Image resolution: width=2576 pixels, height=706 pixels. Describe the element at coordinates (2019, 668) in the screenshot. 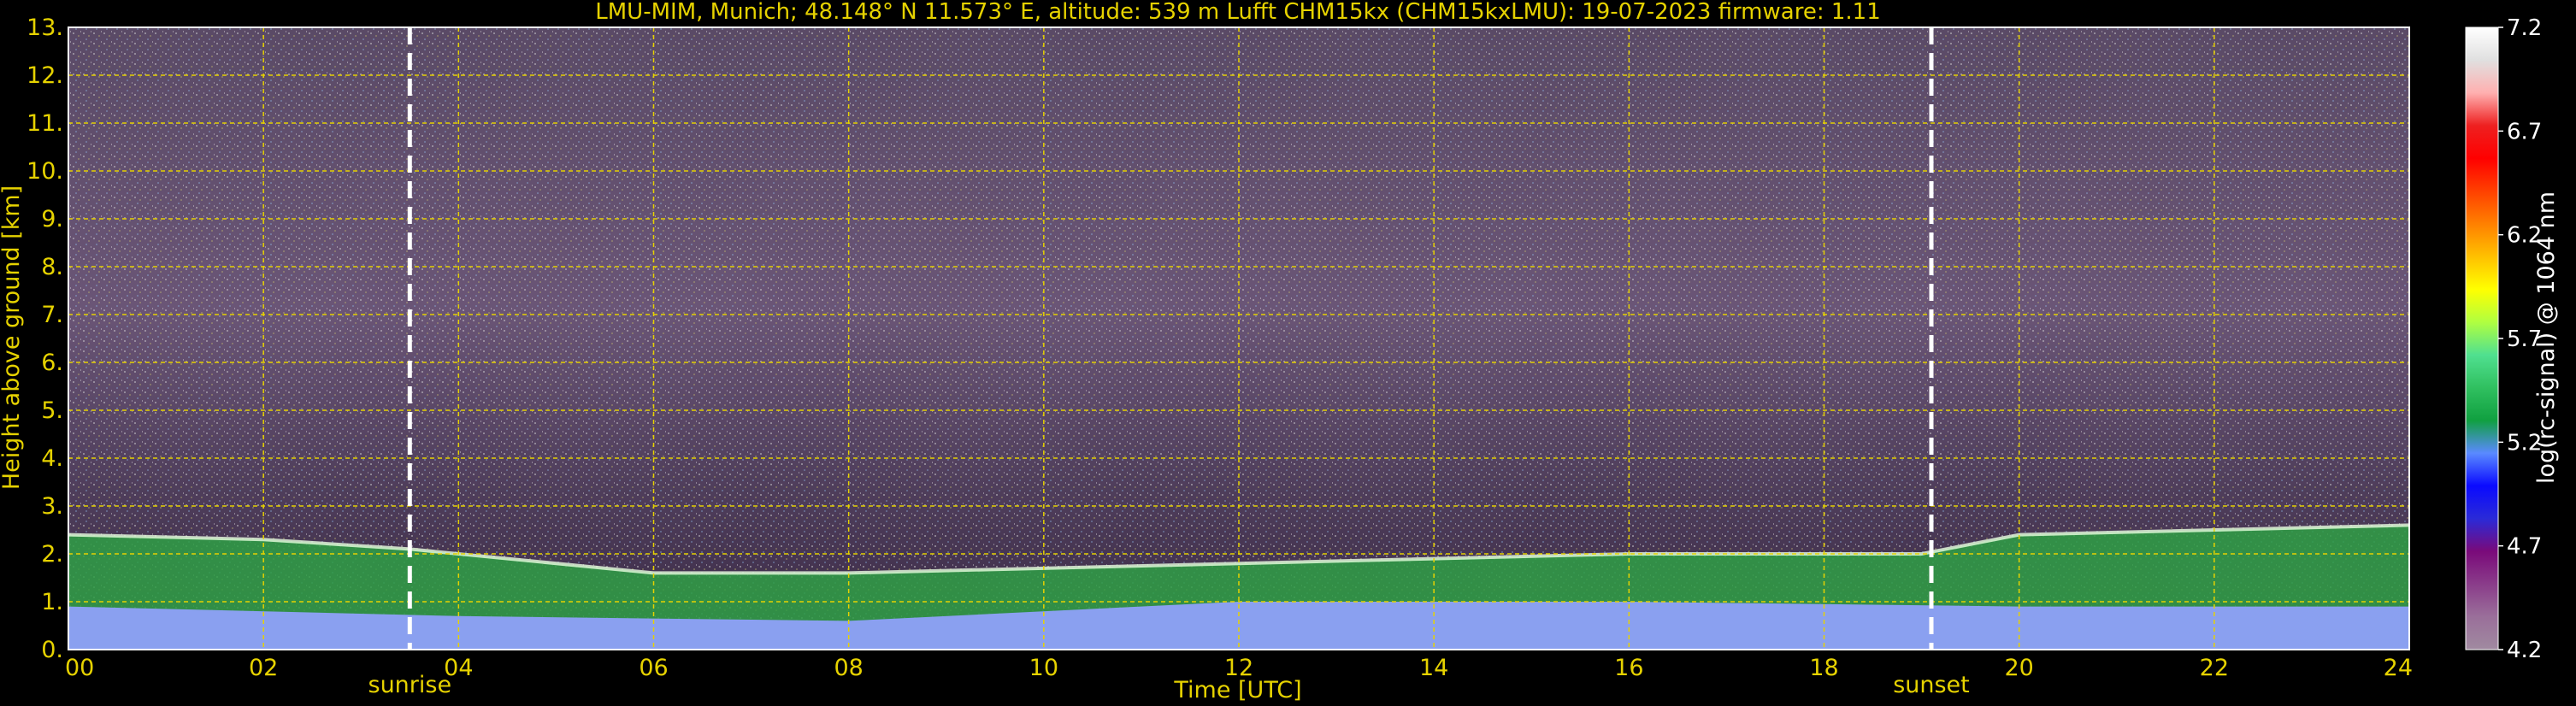

I see `x-tick-label: 20` at that location.